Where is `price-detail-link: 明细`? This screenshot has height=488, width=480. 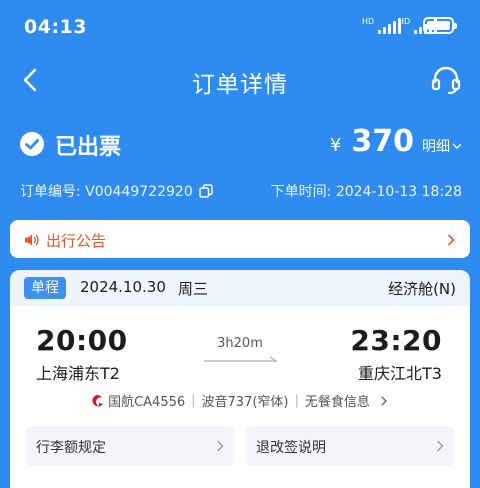
price-detail-link: 明细 is located at coordinates (442, 146).